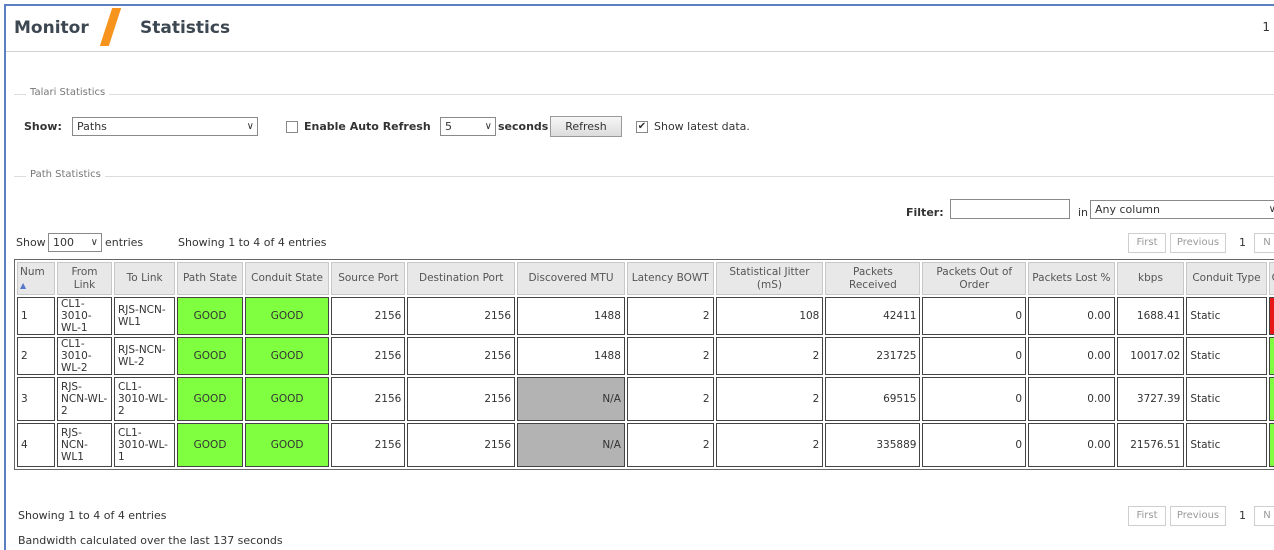 The image size is (1274, 550). I want to click on column-header-discovered-mtu: Discovered MTU, so click(571, 278).